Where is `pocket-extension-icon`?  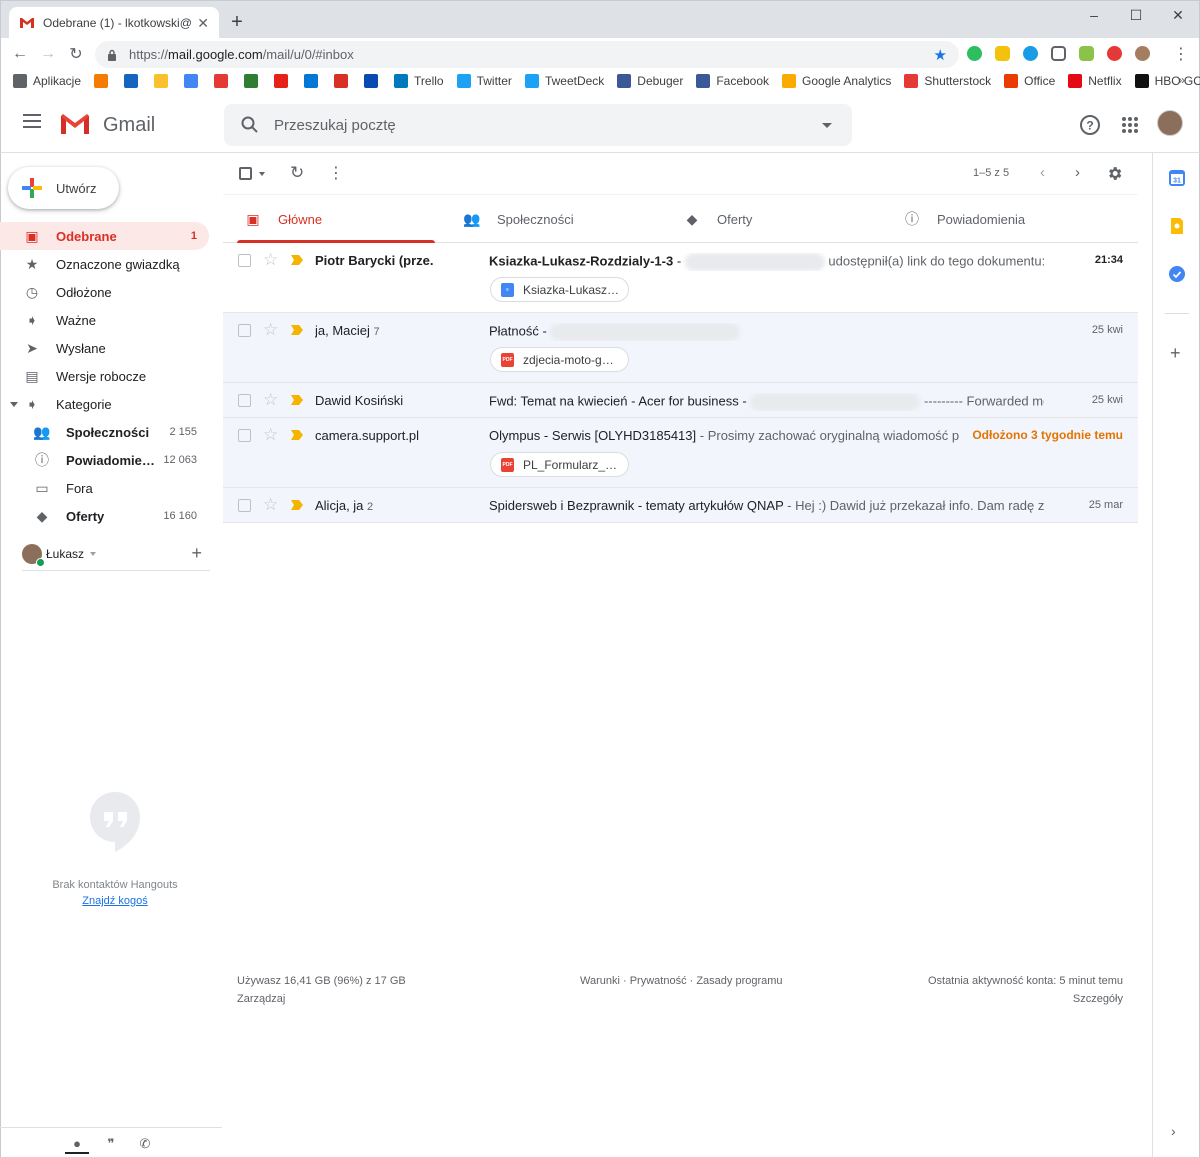
pocket-extension-icon is located at coordinates (1058, 53).